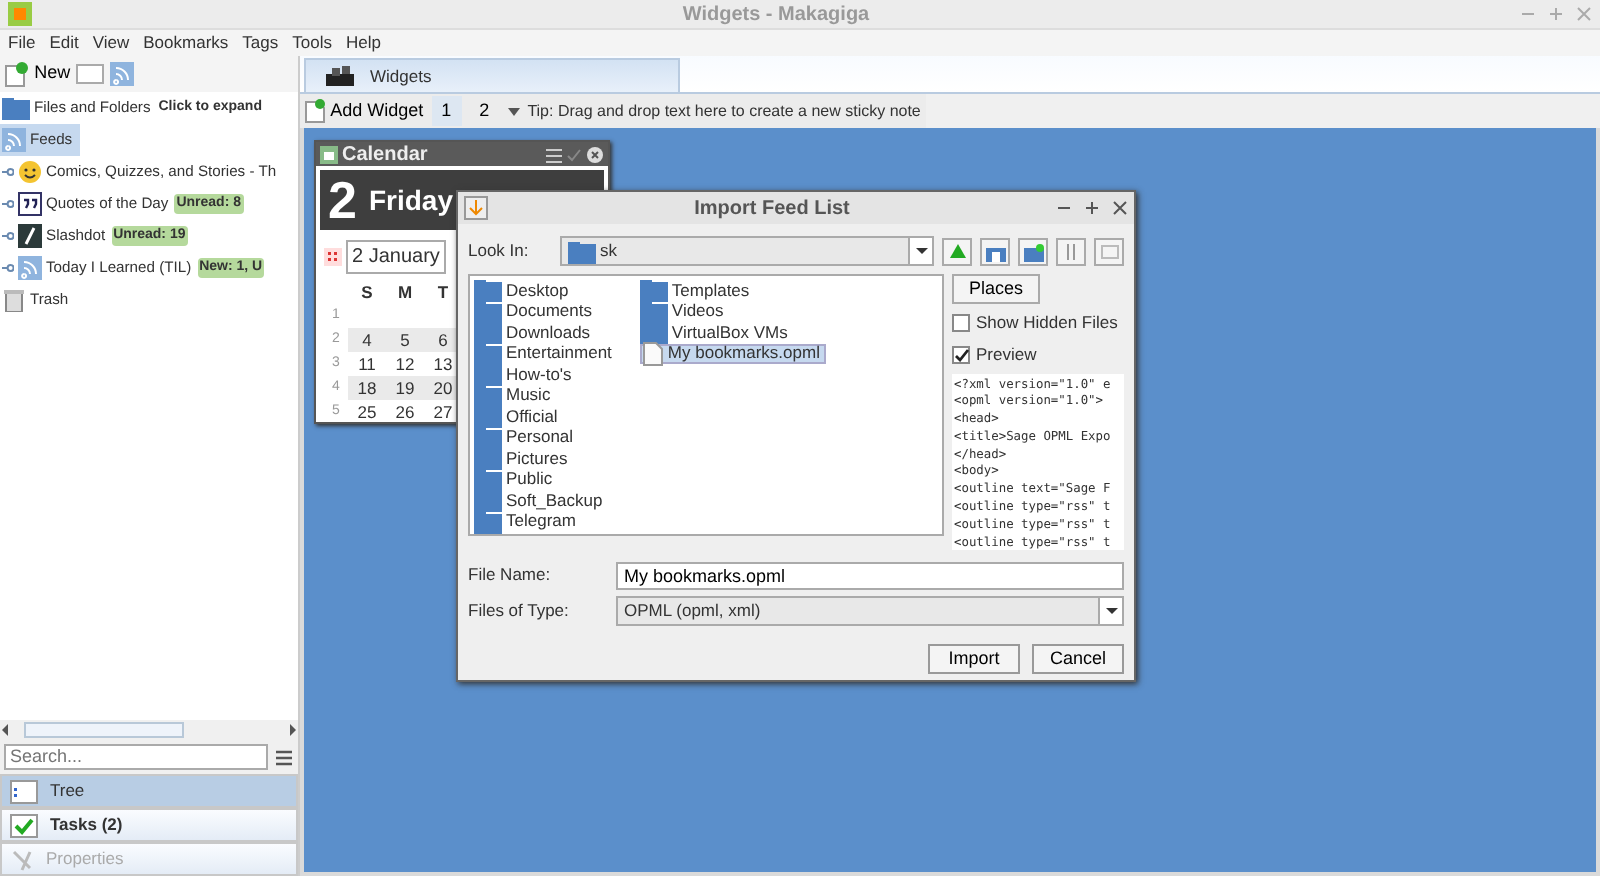 This screenshot has height=876, width=1600. Describe the element at coordinates (111, 43) in the screenshot. I see `menu-item: View` at that location.